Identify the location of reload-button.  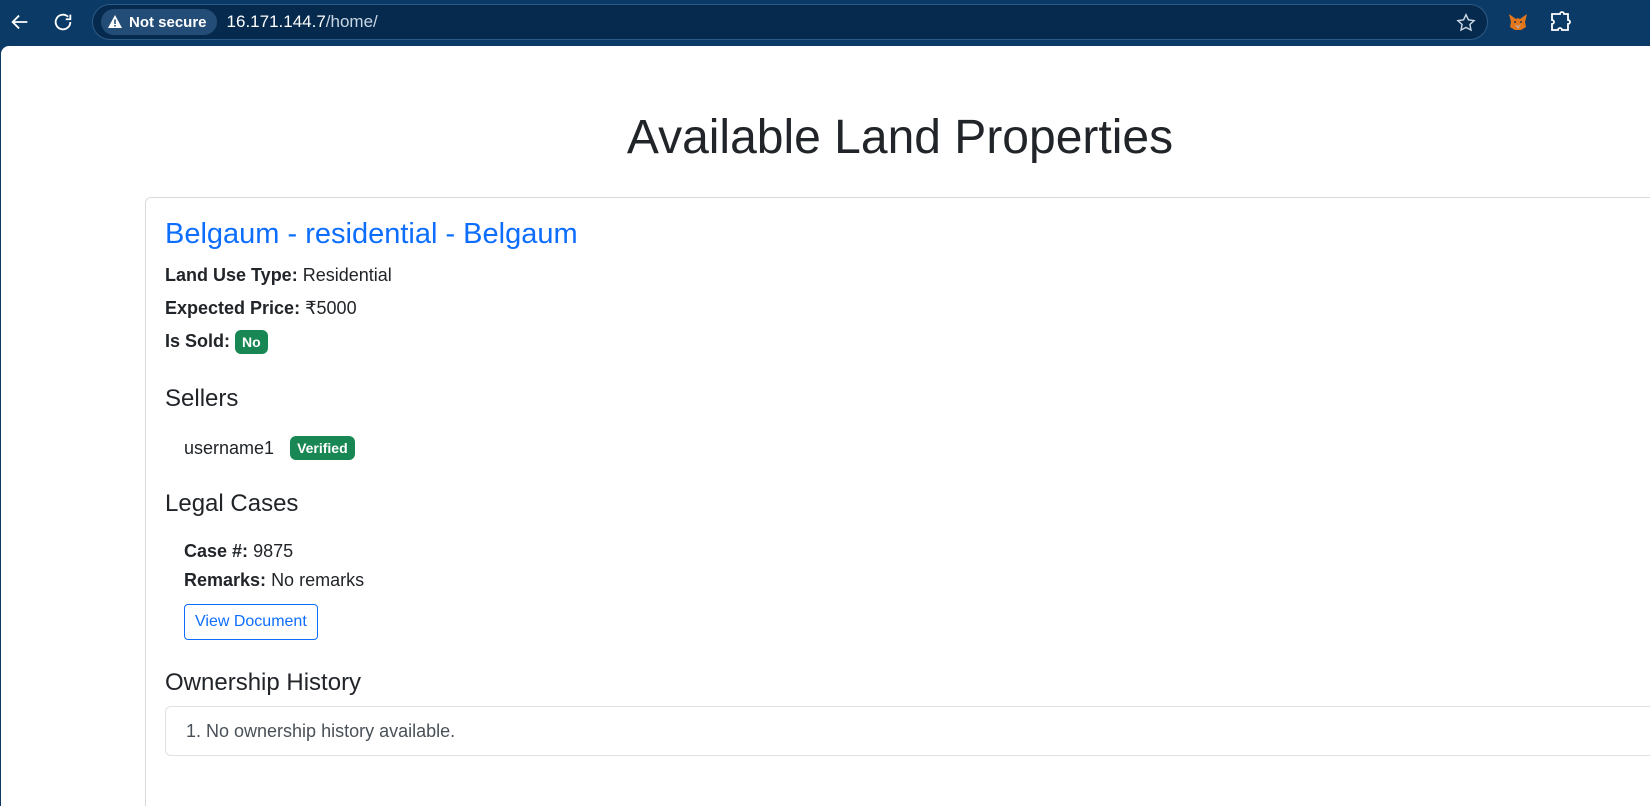
(63, 22).